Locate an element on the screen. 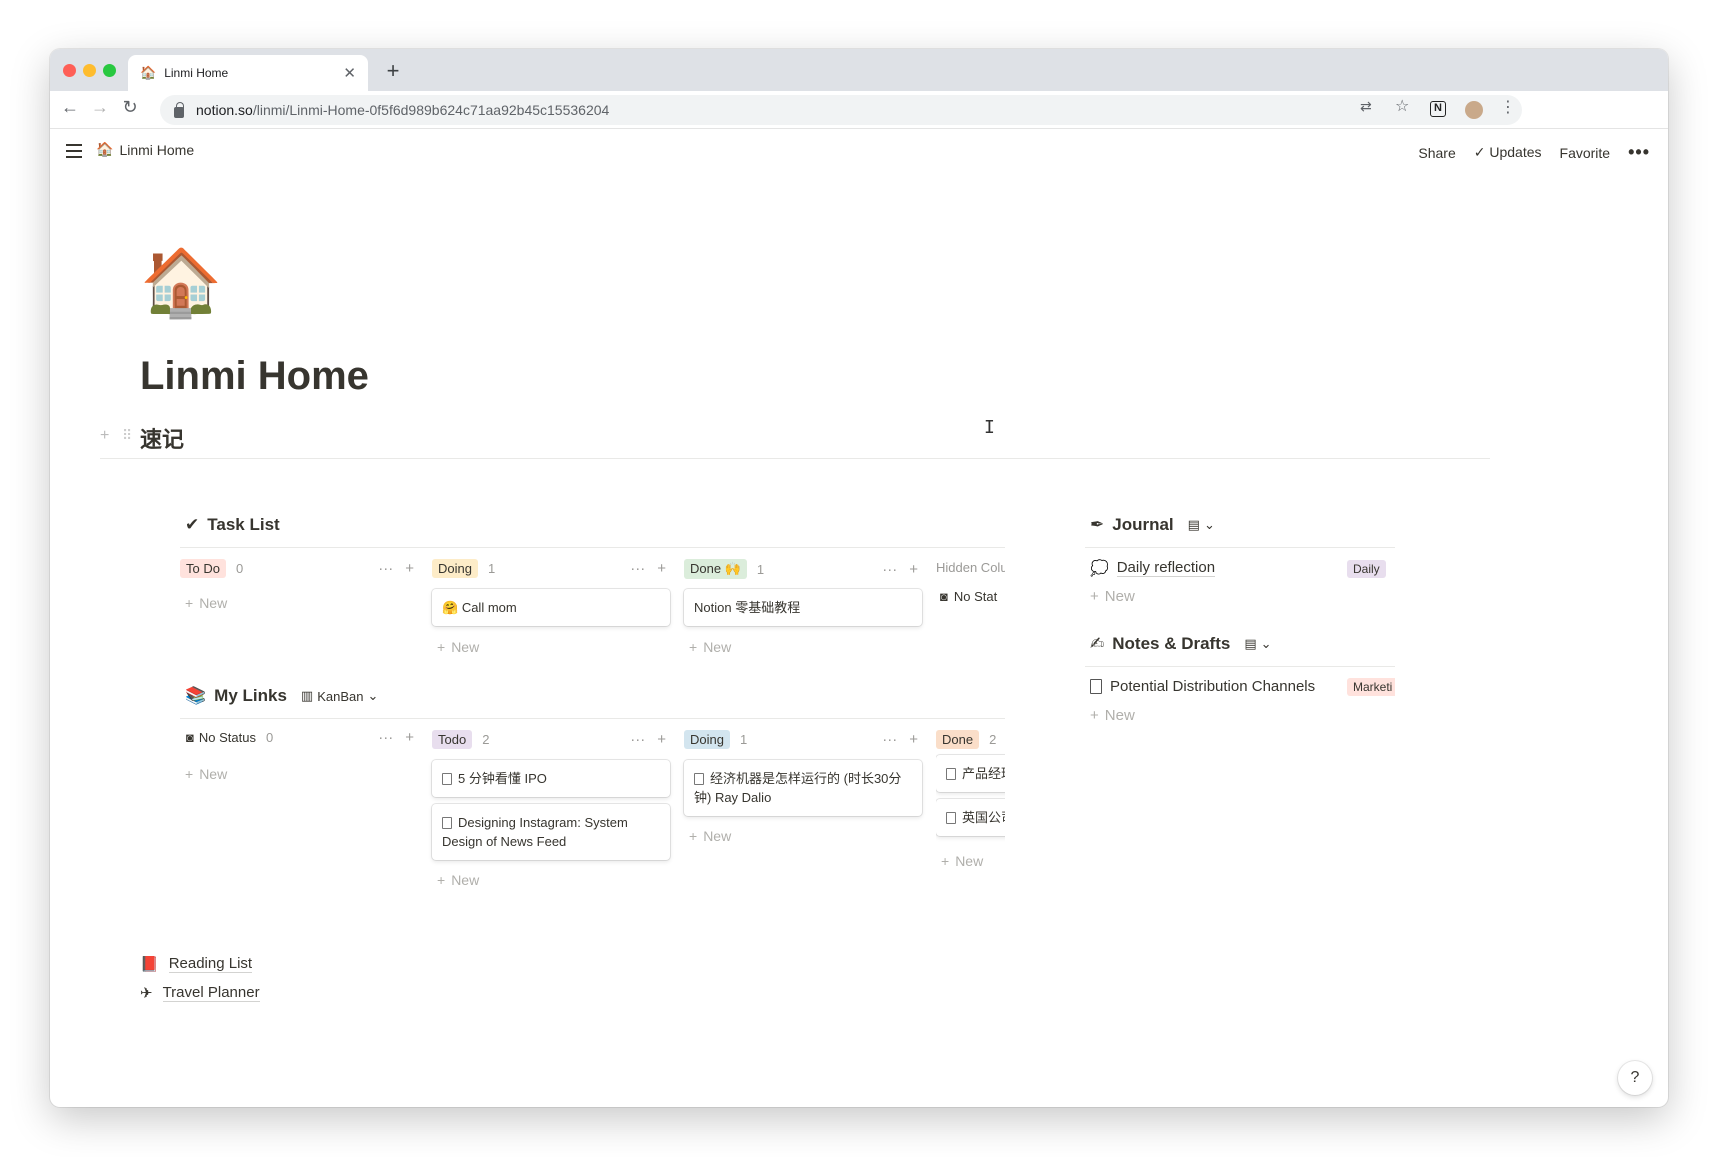 This screenshot has height=1157, width=1718. board-card: 🤗 Call mom is located at coordinates (551, 607).